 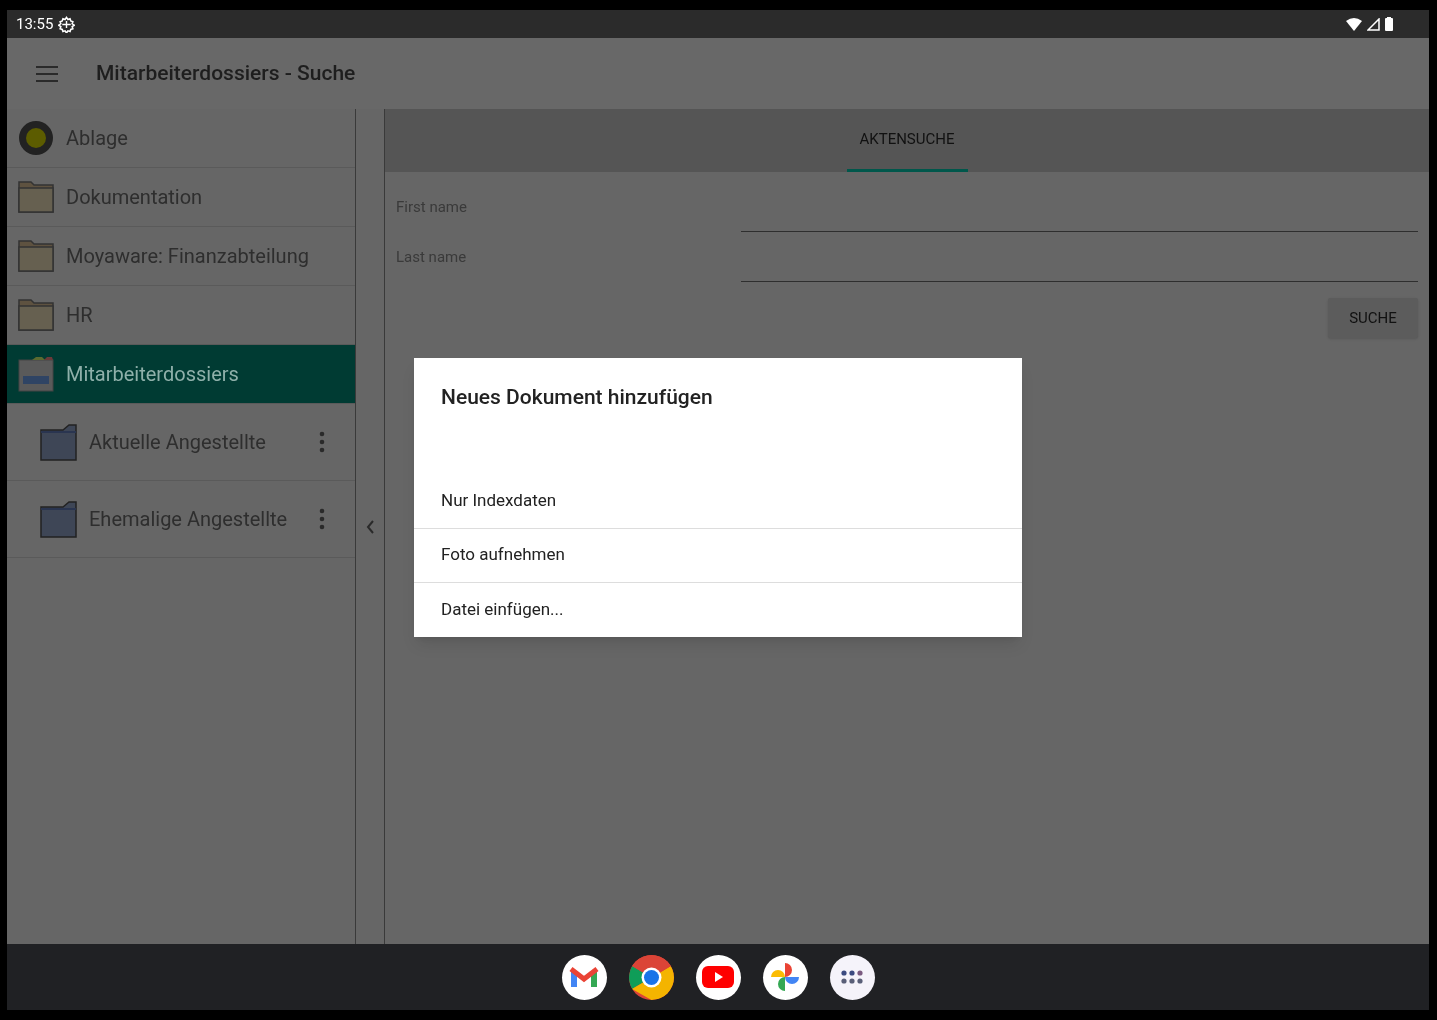 What do you see at coordinates (36, 138) in the screenshot?
I see `disc-icon` at bounding box center [36, 138].